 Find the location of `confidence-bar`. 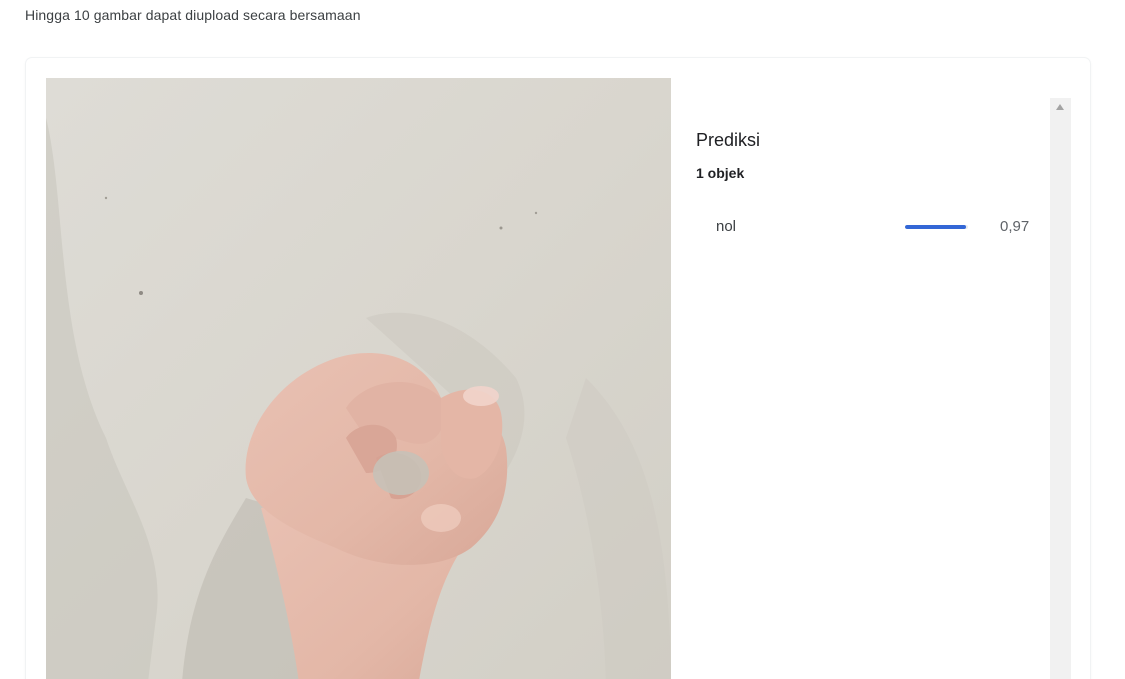

confidence-bar is located at coordinates (936, 227).